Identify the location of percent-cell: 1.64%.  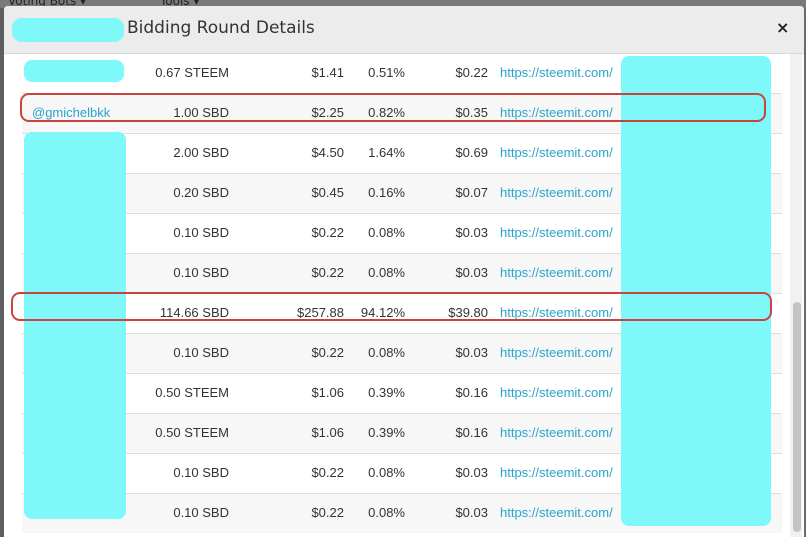
(386, 152).